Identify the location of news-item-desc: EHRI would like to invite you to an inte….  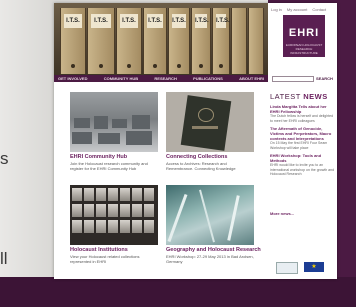
(302, 169).